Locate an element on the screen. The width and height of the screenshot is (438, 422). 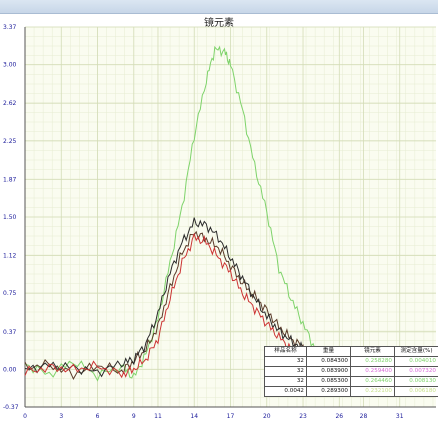
legend-header-weight: 重量 is located at coordinates (328, 351).